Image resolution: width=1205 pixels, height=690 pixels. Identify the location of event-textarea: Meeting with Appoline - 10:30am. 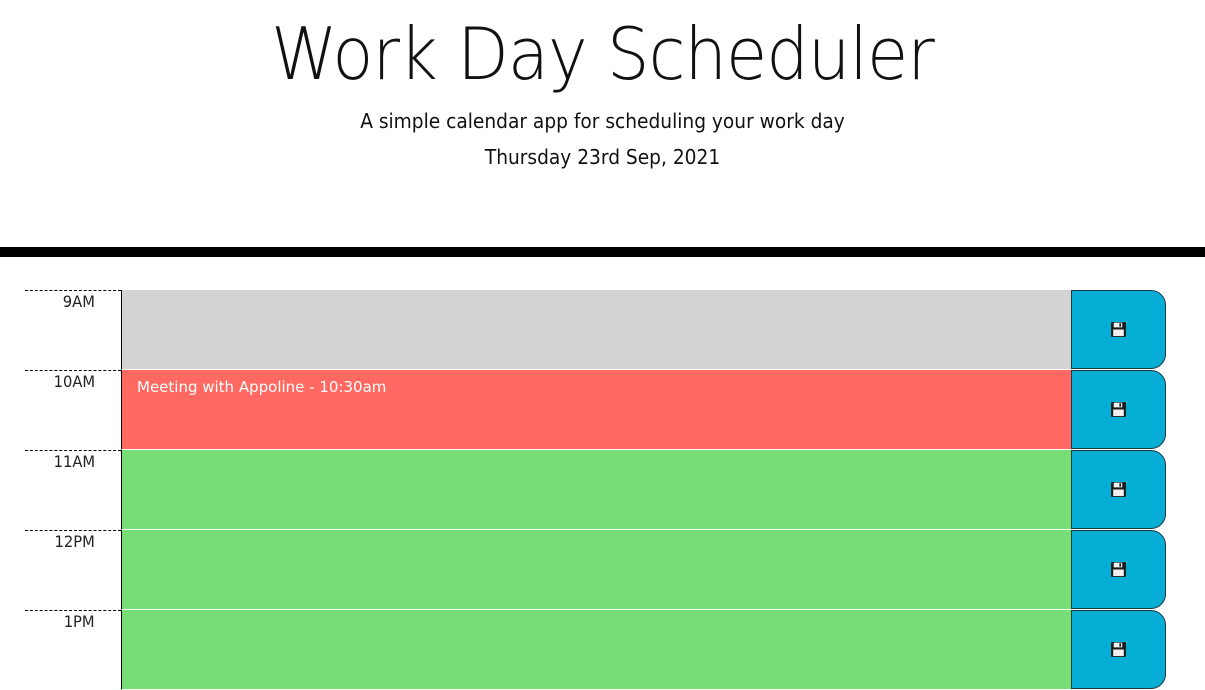
(596, 410).